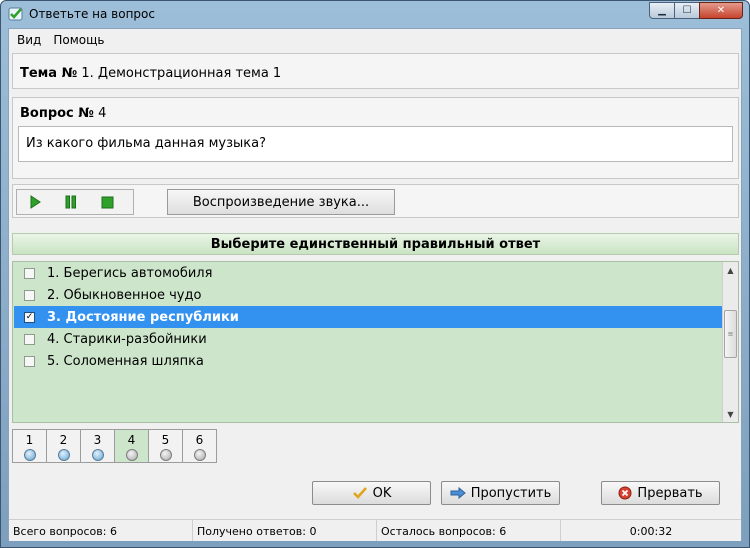 This screenshot has height=548, width=750. I want to click on pause-icon, so click(70, 202).